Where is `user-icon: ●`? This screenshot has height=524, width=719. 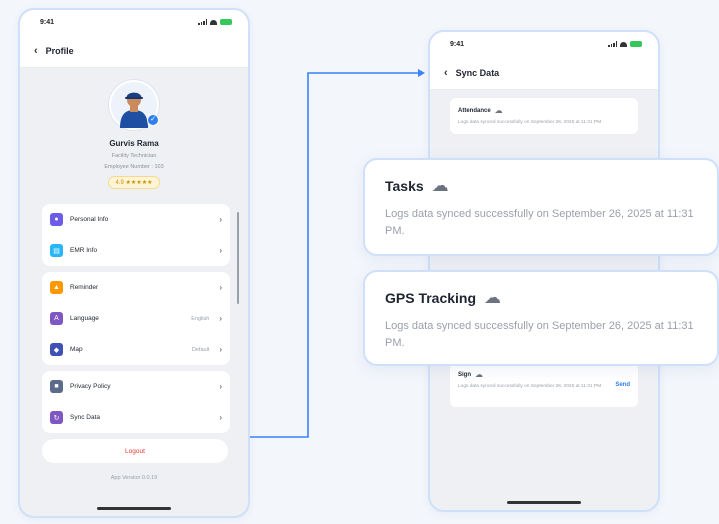 user-icon: ● is located at coordinates (56, 219).